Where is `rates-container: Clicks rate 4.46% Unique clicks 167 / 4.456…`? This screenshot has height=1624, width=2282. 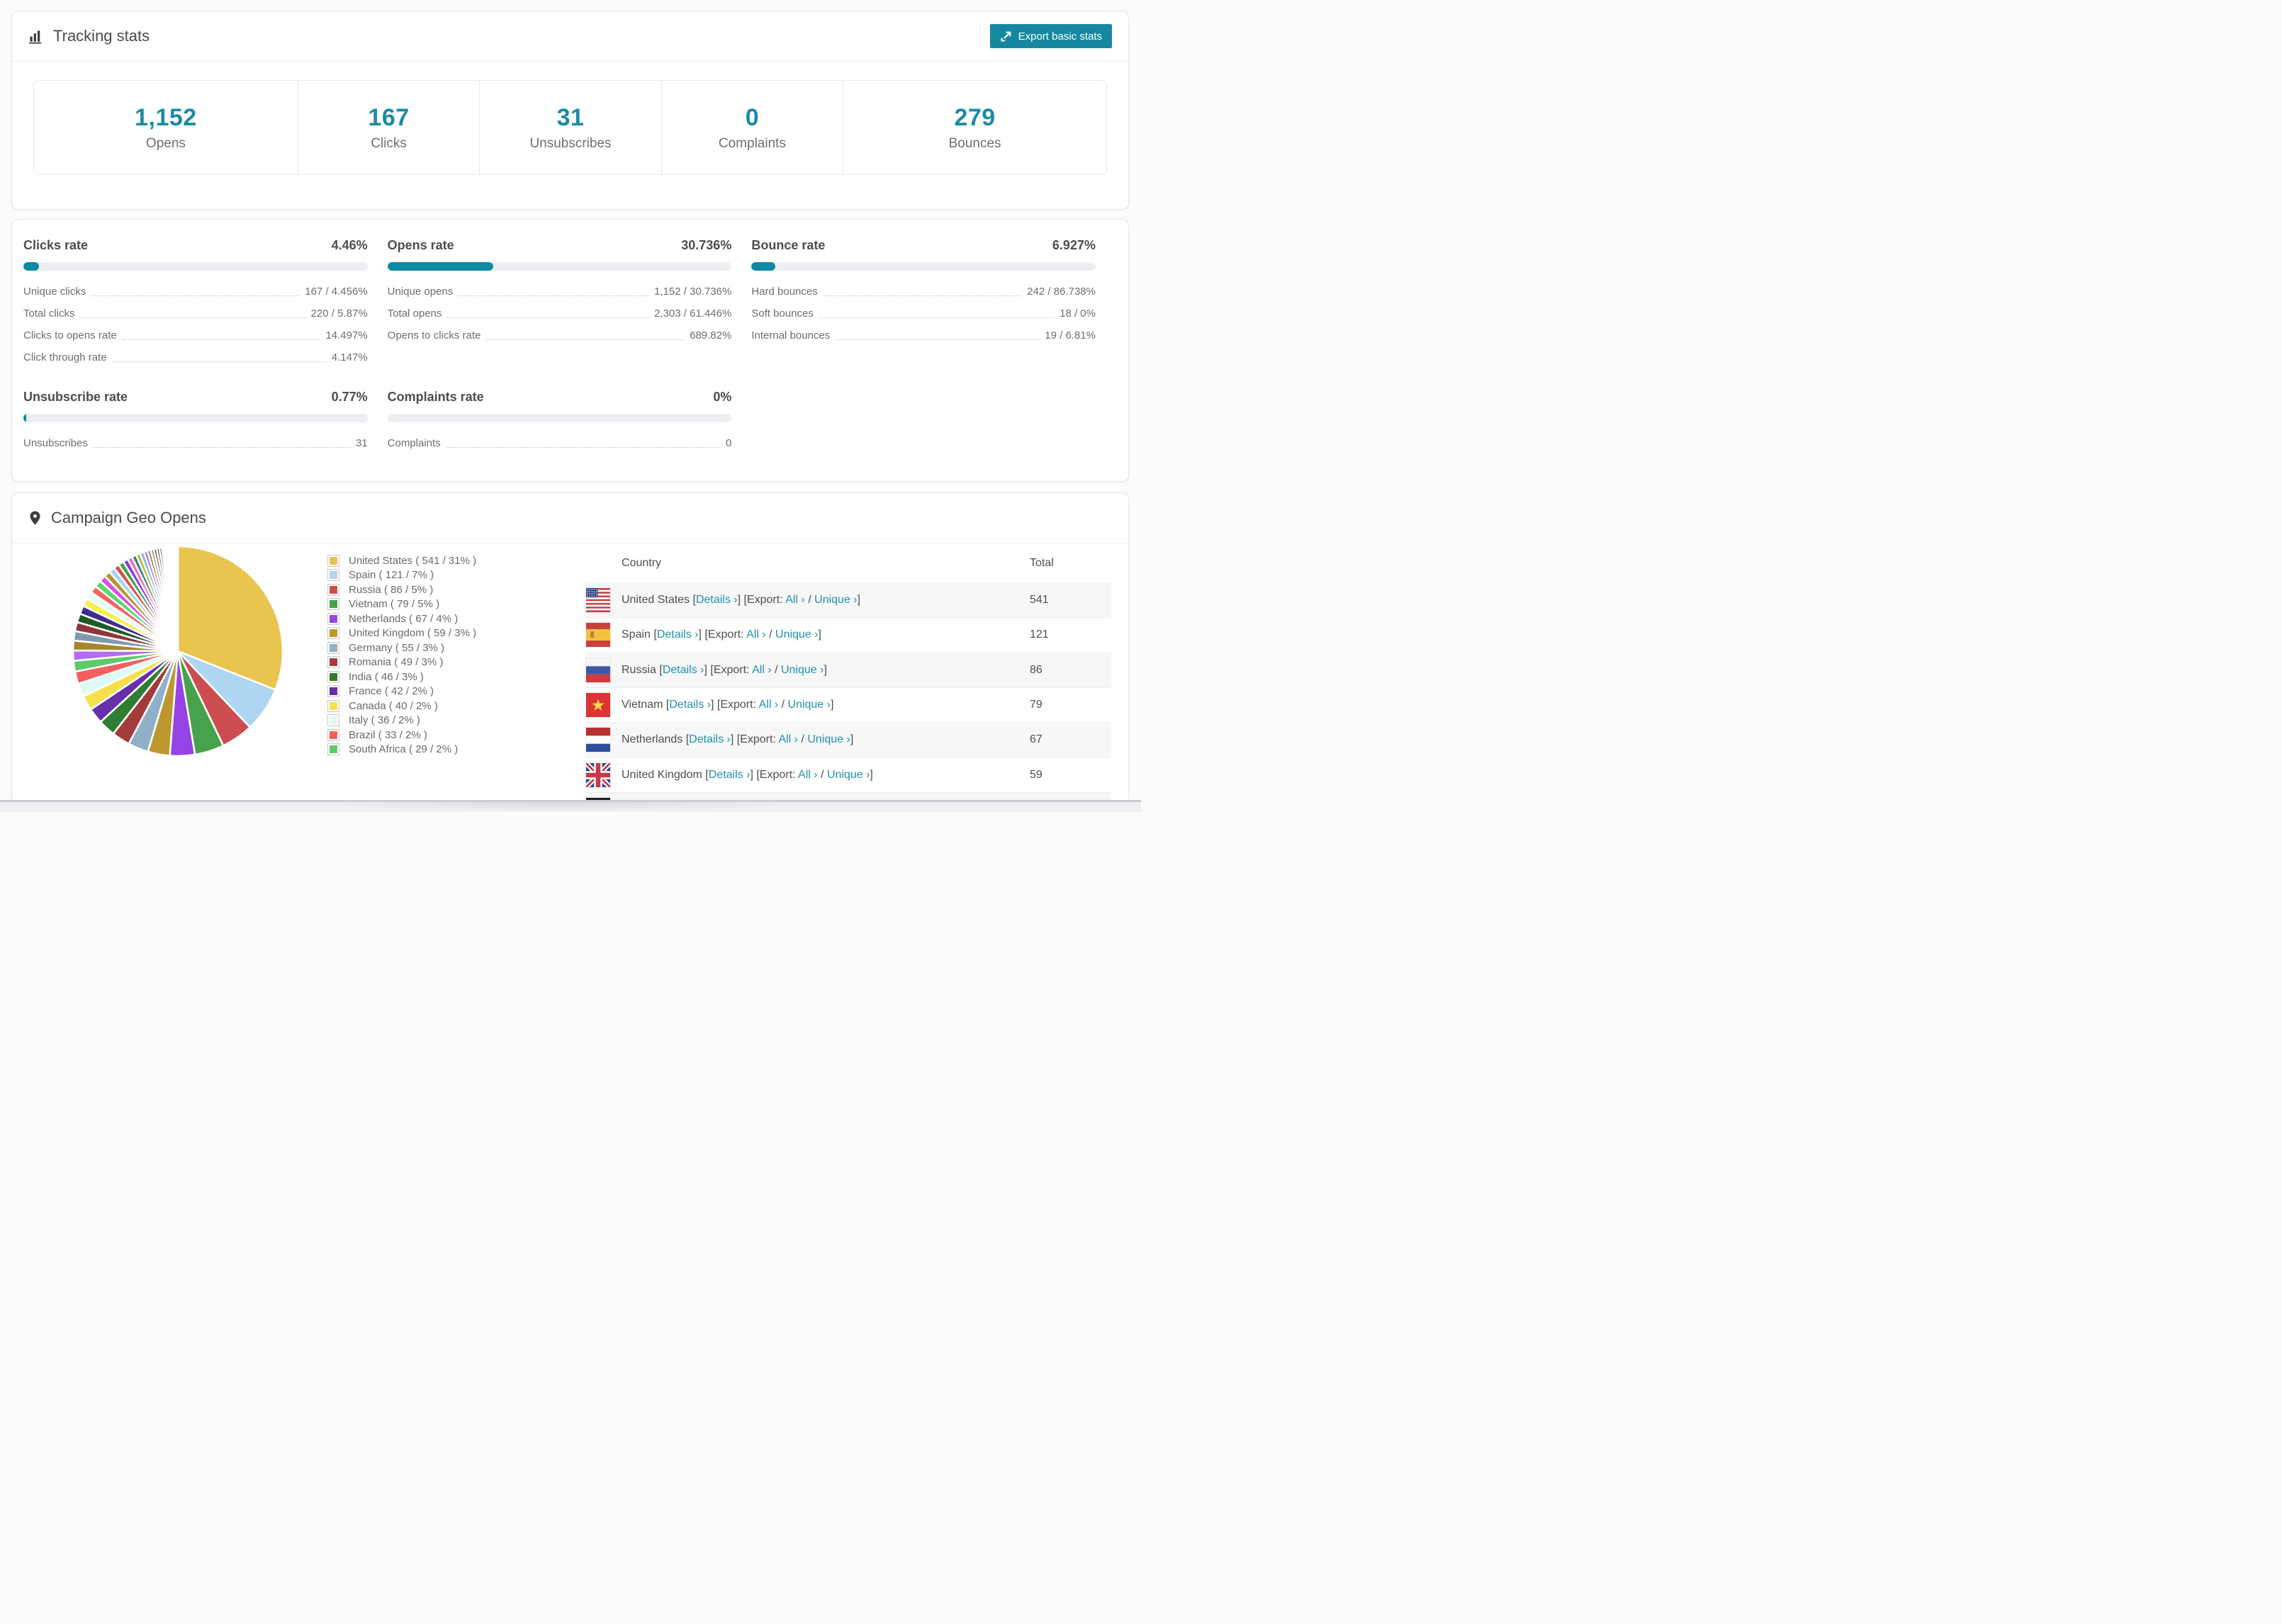
rates-container: Clicks rate 4.46% Unique clicks 167 / 4.456… is located at coordinates (570, 335).